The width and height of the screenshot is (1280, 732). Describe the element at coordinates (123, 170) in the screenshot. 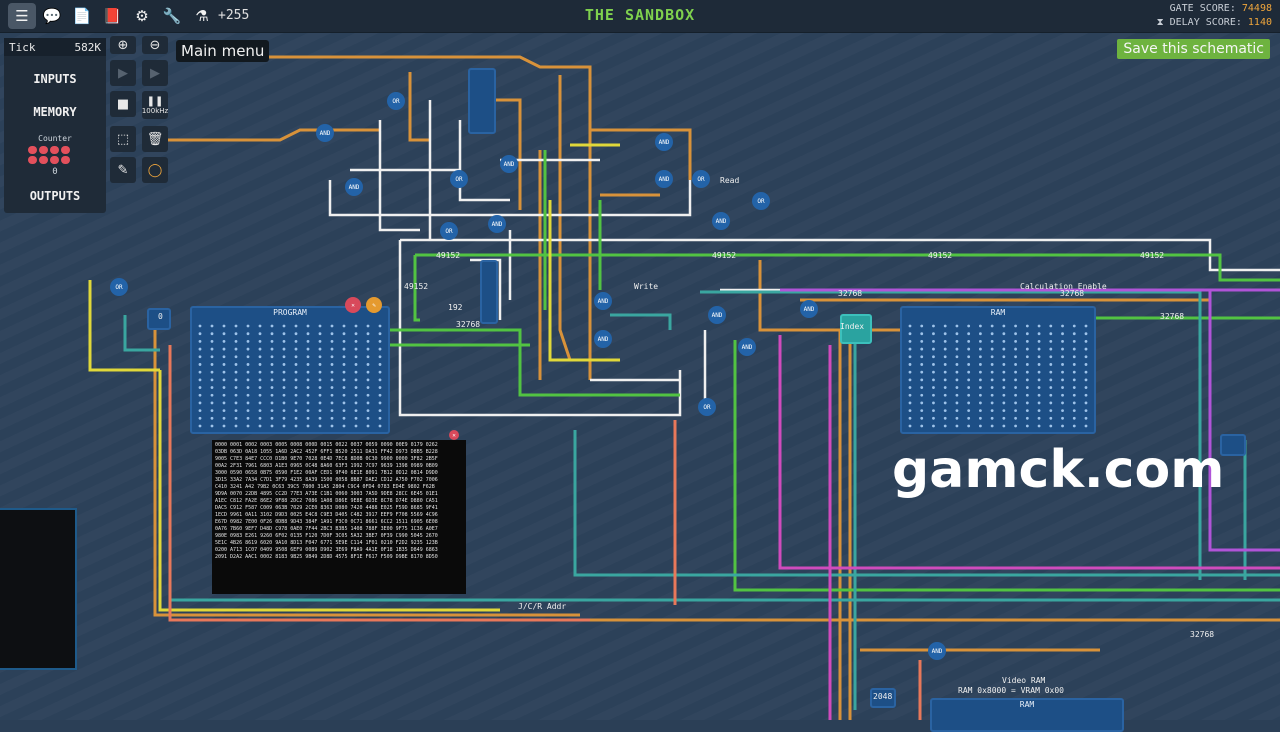

I see `pencil-icon: ✎` at that location.